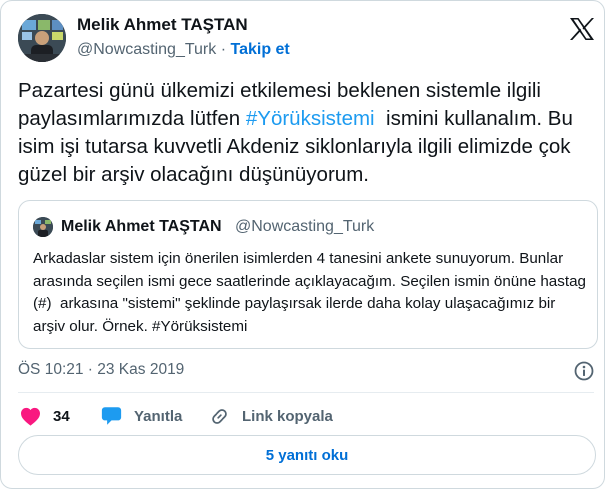 This screenshot has width=607, height=491. I want to click on like-count: 34, so click(61, 416).